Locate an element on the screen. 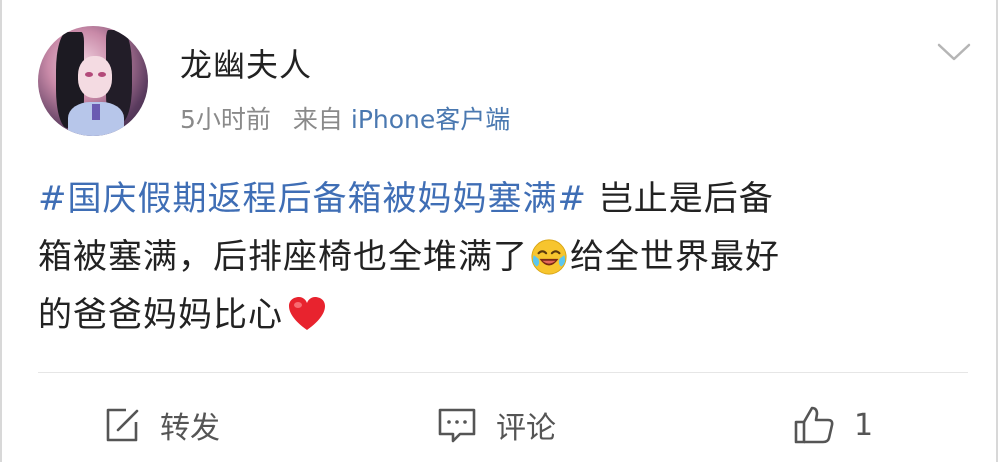  post-time: 5小时前 is located at coordinates (225, 119).